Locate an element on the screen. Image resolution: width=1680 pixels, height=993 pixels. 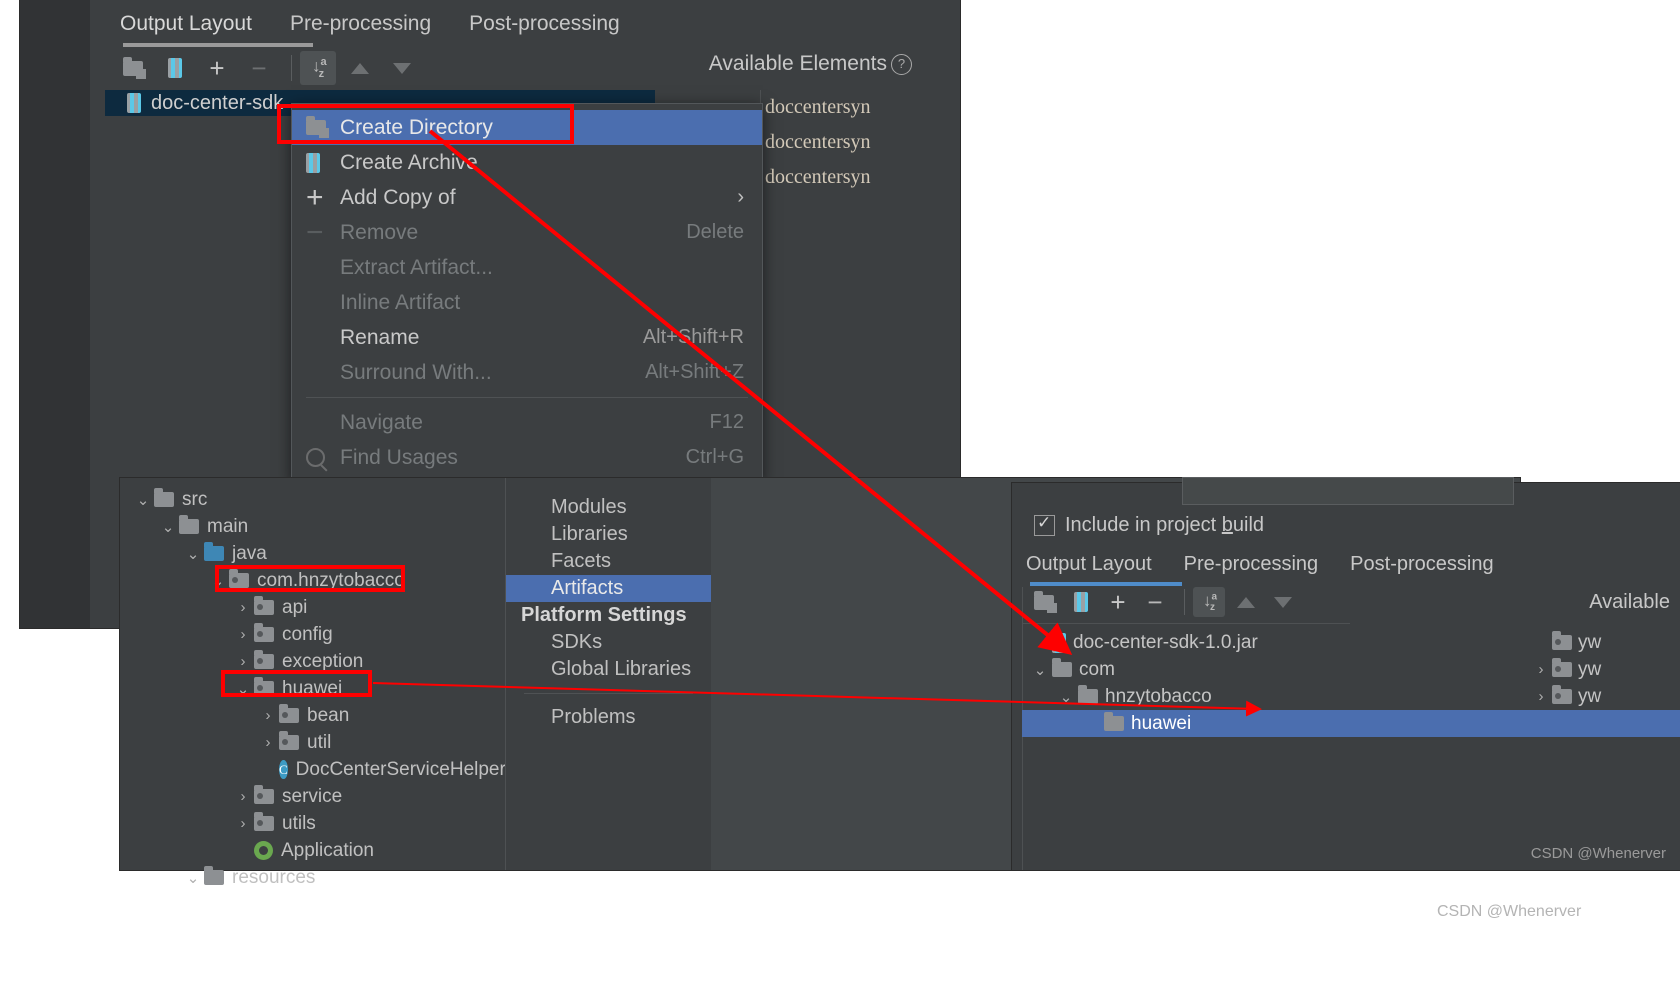
menu-item-find-usages: Find Usages Ctrl+G is located at coordinates (527, 457).